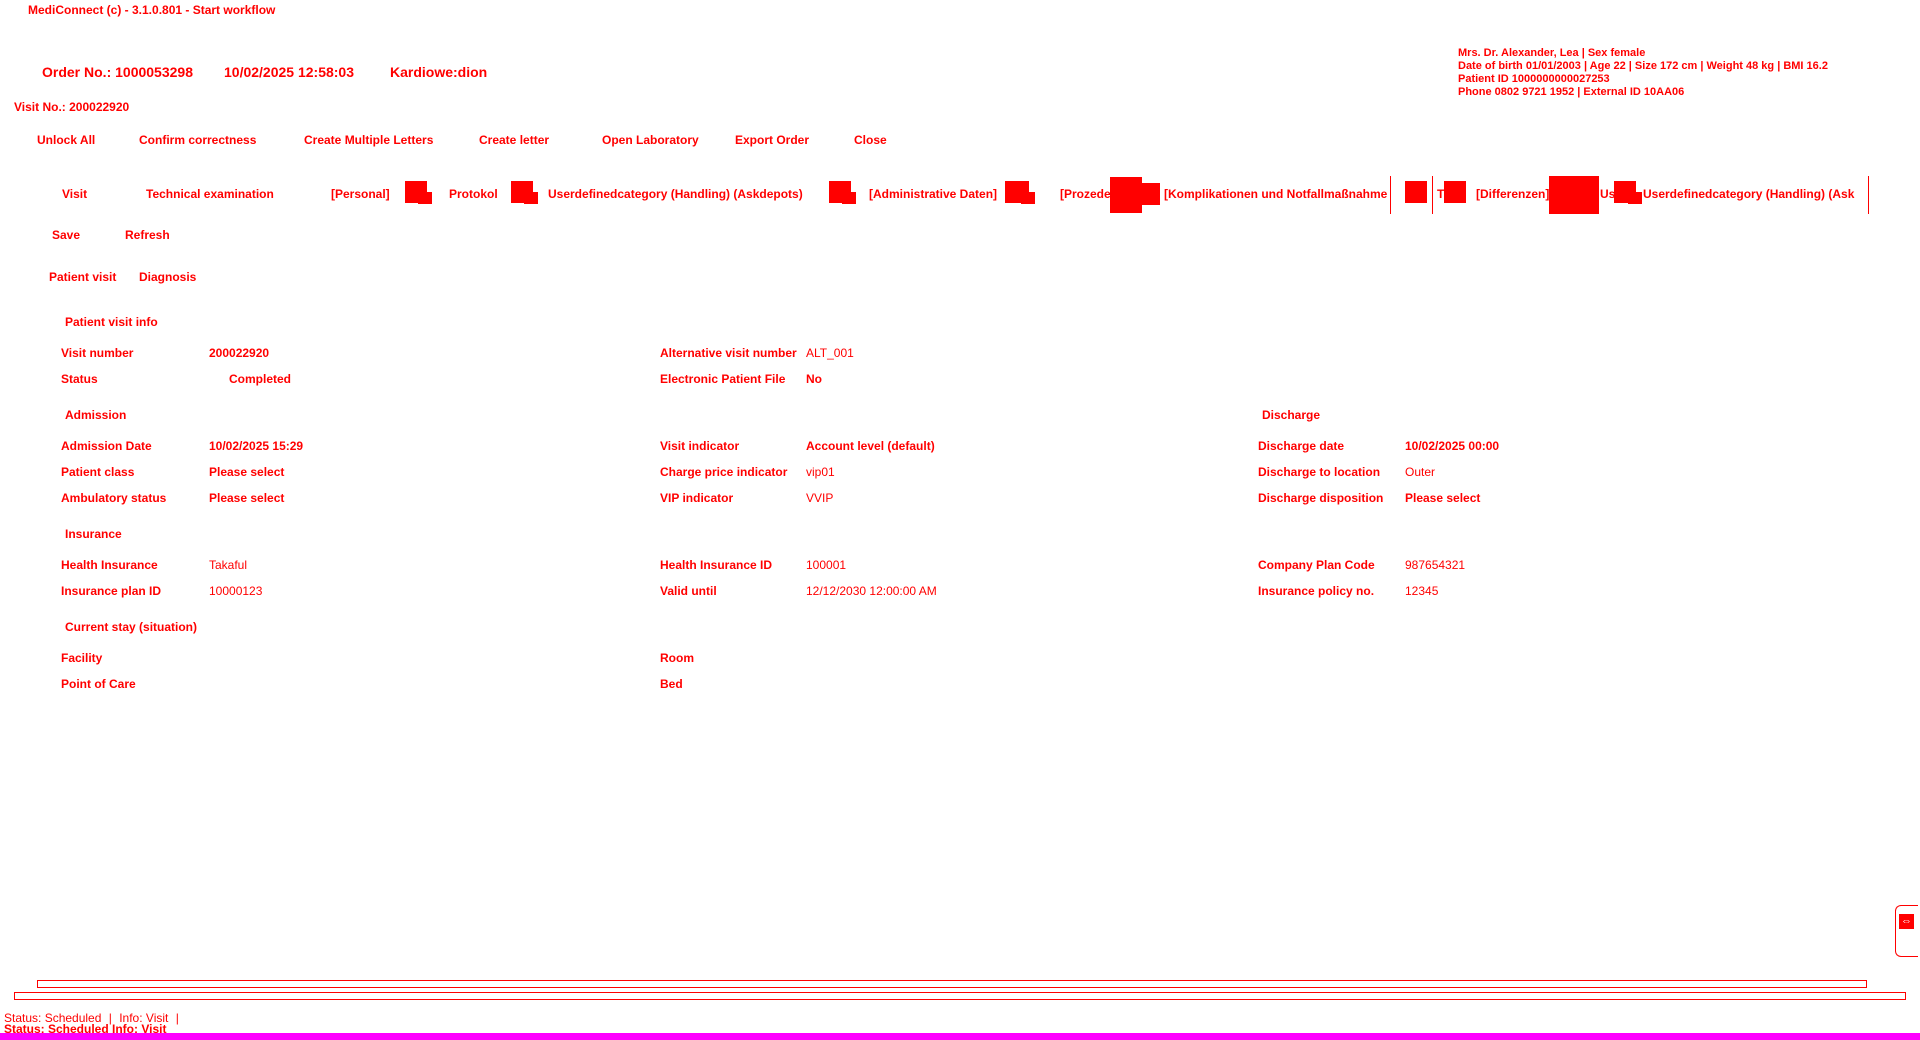  What do you see at coordinates (289, 72) in the screenshot?
I see `order-datetime: 10/02/2025 12:58:03` at bounding box center [289, 72].